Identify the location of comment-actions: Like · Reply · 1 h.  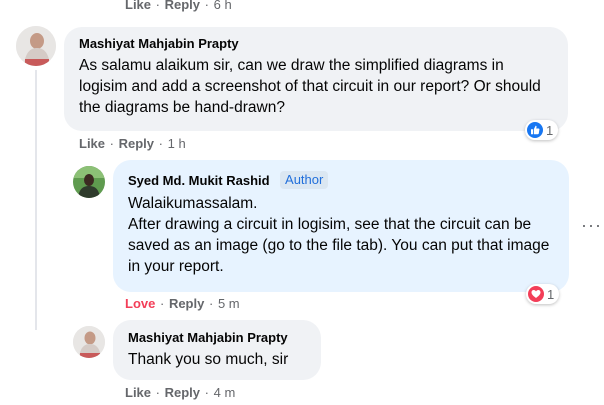
(132, 143).